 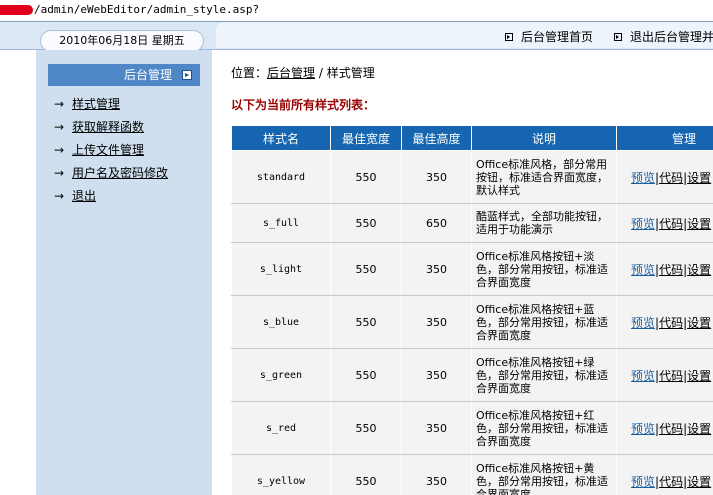 What do you see at coordinates (281, 223) in the screenshot?
I see `style-name-cell: s_full` at bounding box center [281, 223].